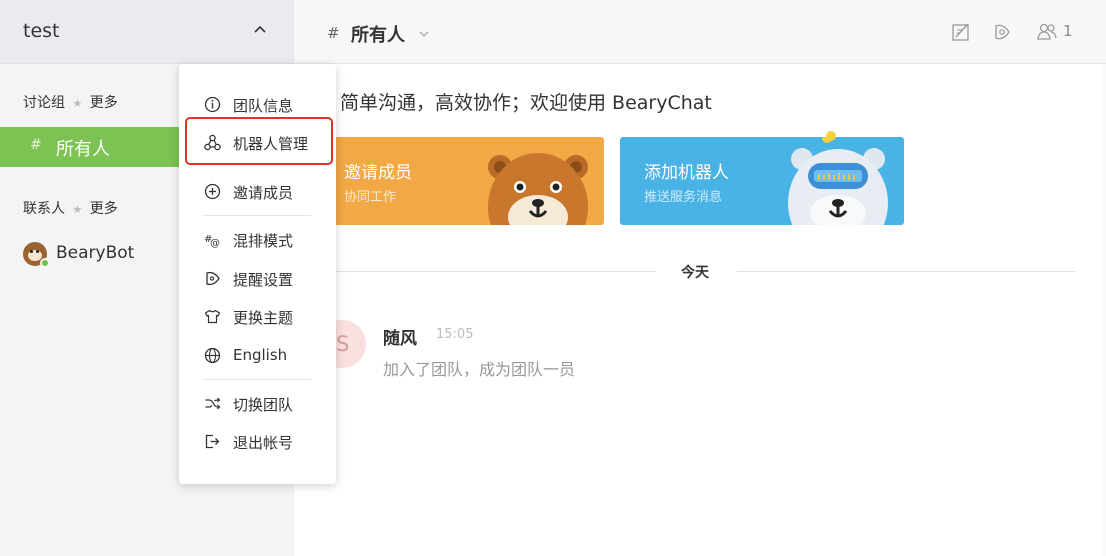 The image size is (1106, 556). I want to click on menu-item-invite-members: 邀请成员, so click(257, 191).